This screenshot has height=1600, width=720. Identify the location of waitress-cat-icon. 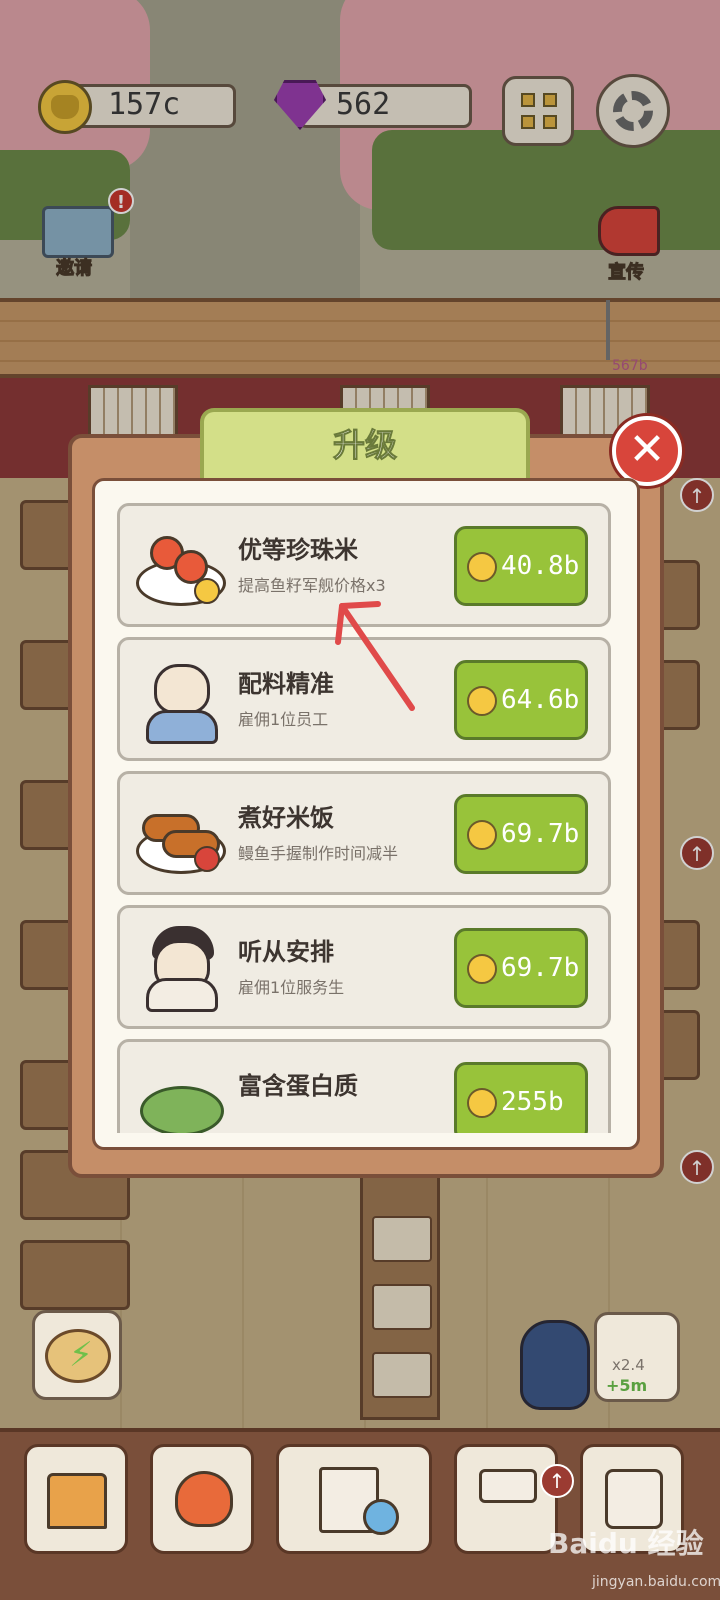
(181, 967).